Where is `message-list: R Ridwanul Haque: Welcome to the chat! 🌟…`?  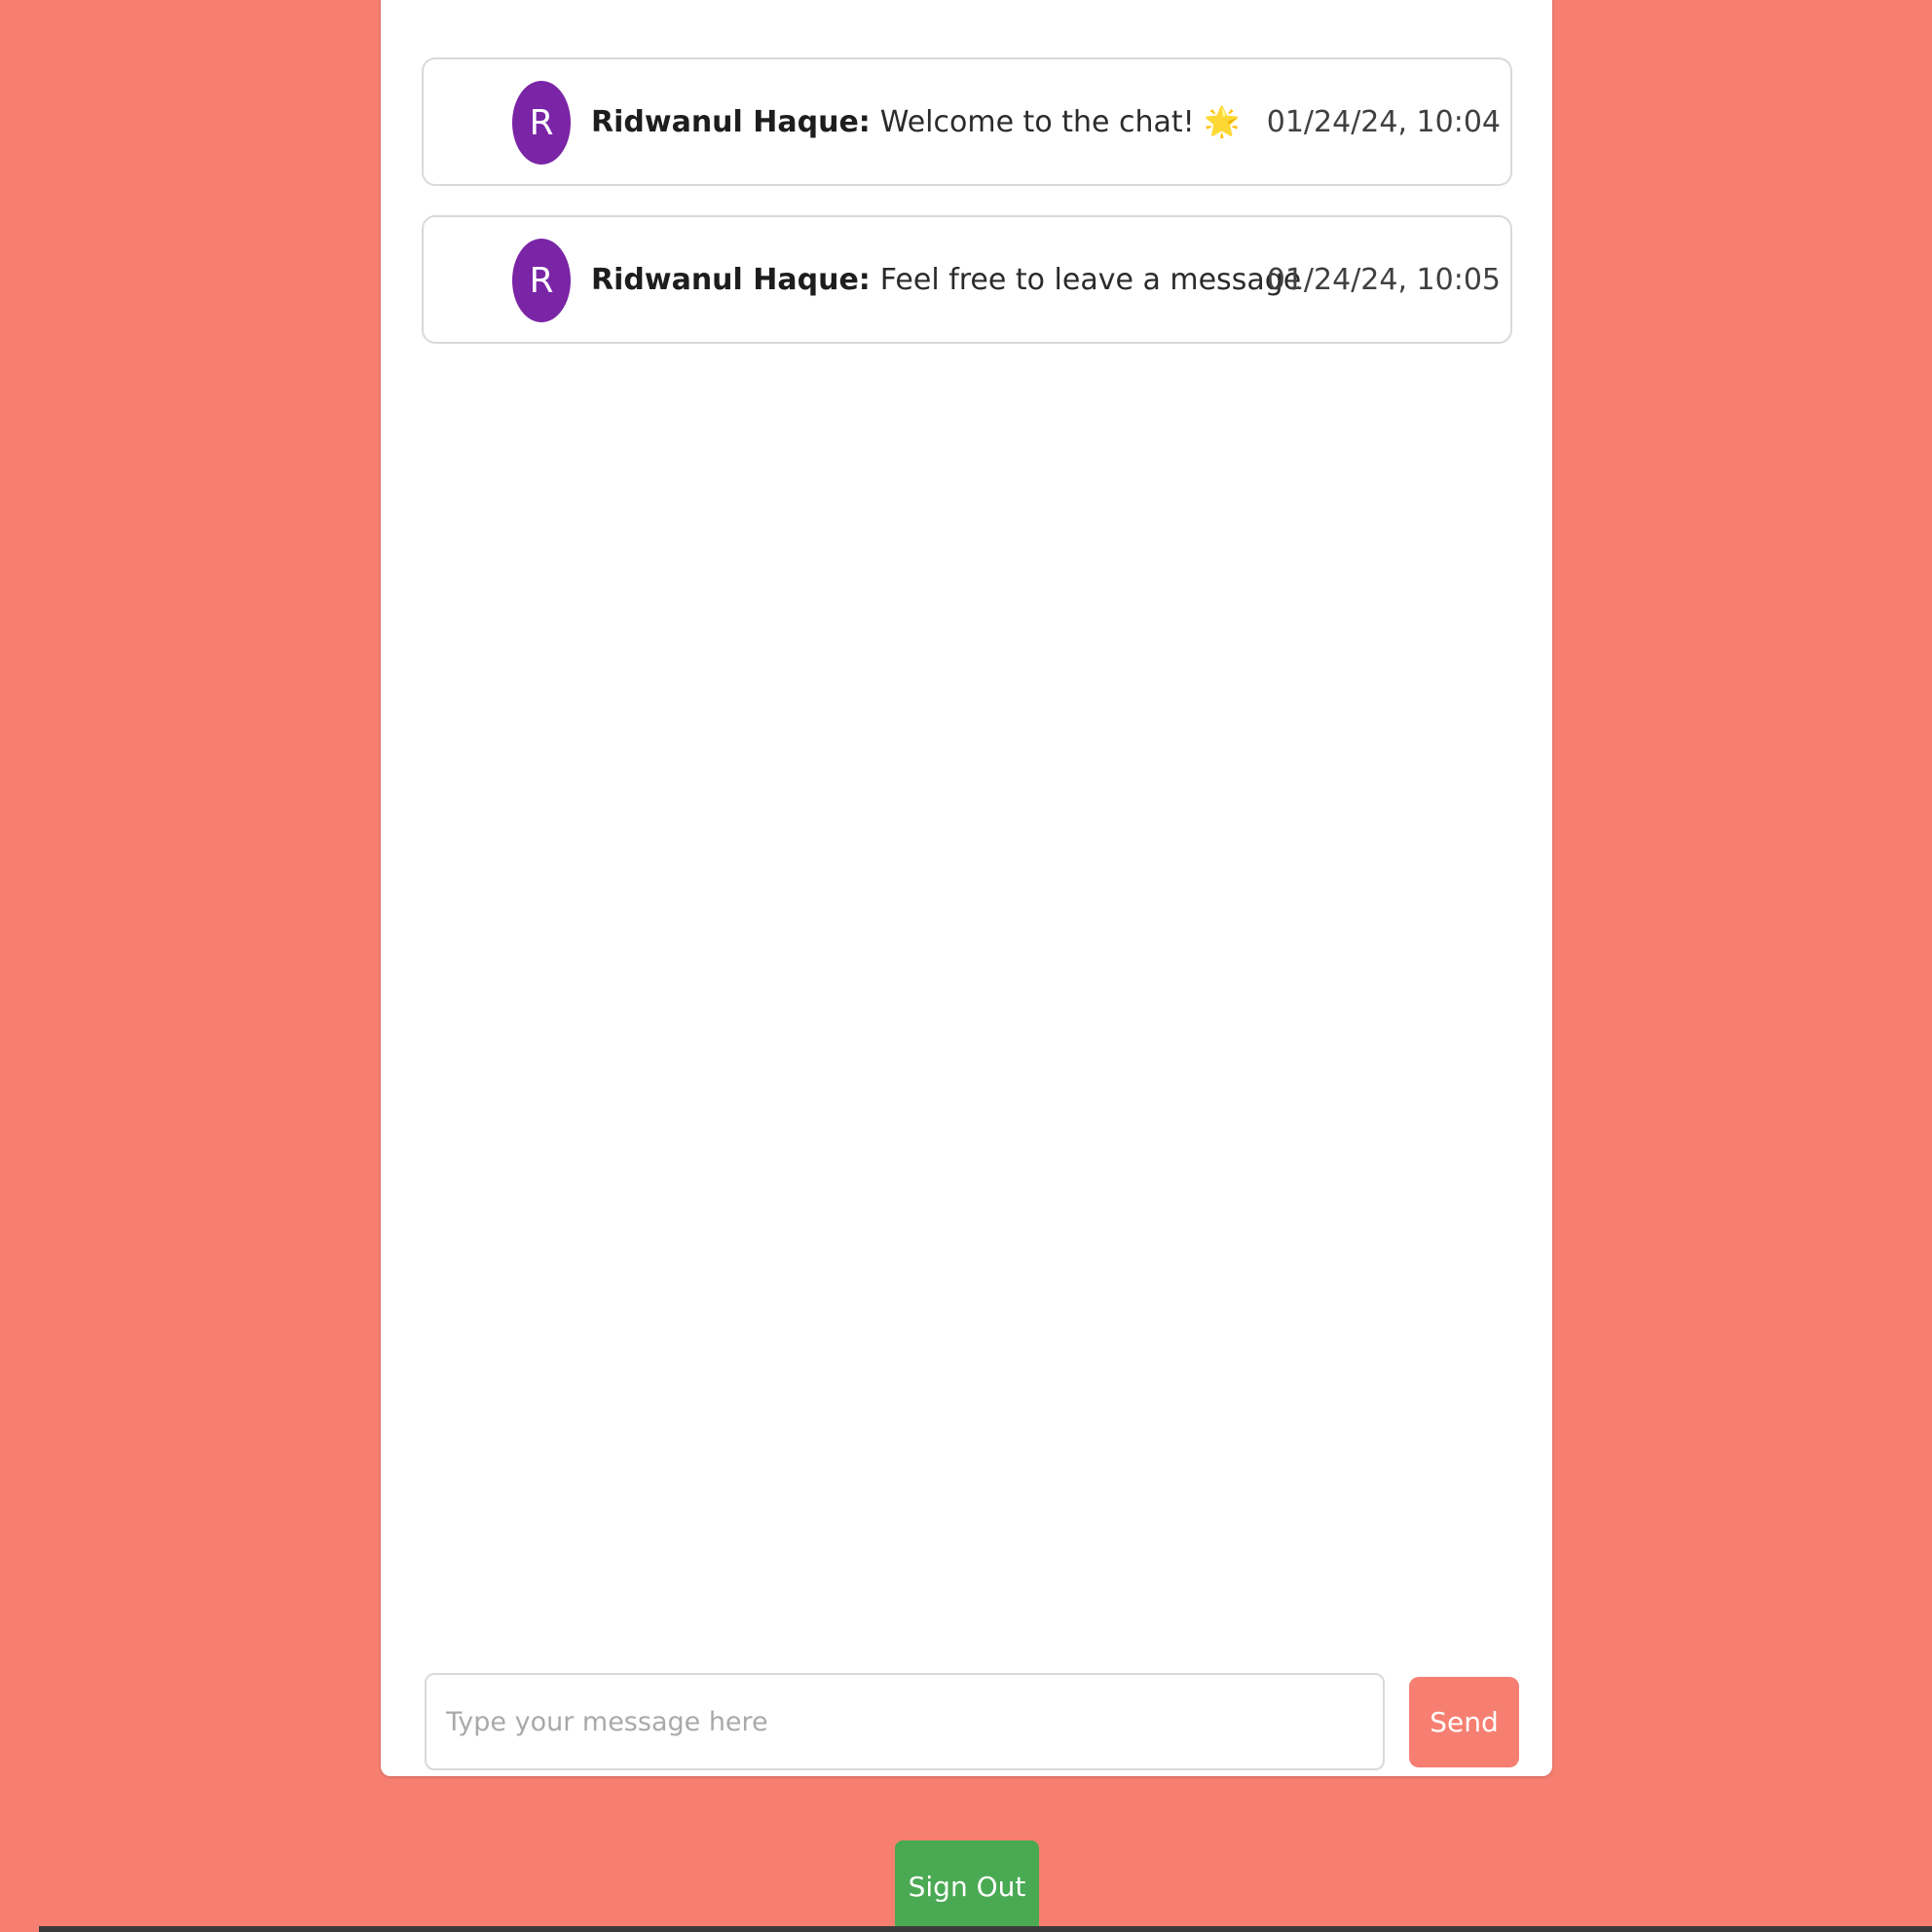
message-list: R Ridwanul Haque: Welcome to the chat! 🌟… is located at coordinates (967, 215).